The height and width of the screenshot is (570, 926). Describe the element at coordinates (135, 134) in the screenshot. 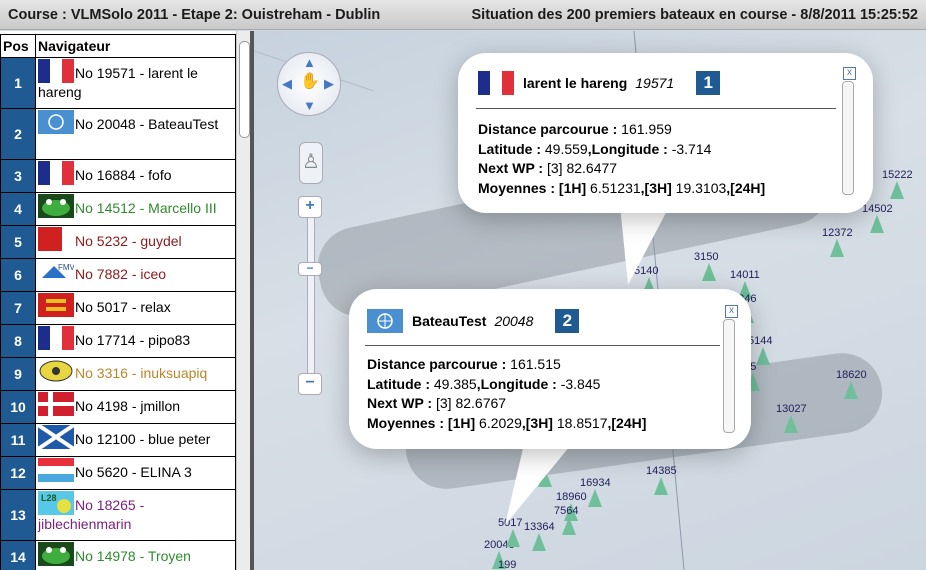

I see `navigator-cell: No 20048 - BateauTest` at that location.